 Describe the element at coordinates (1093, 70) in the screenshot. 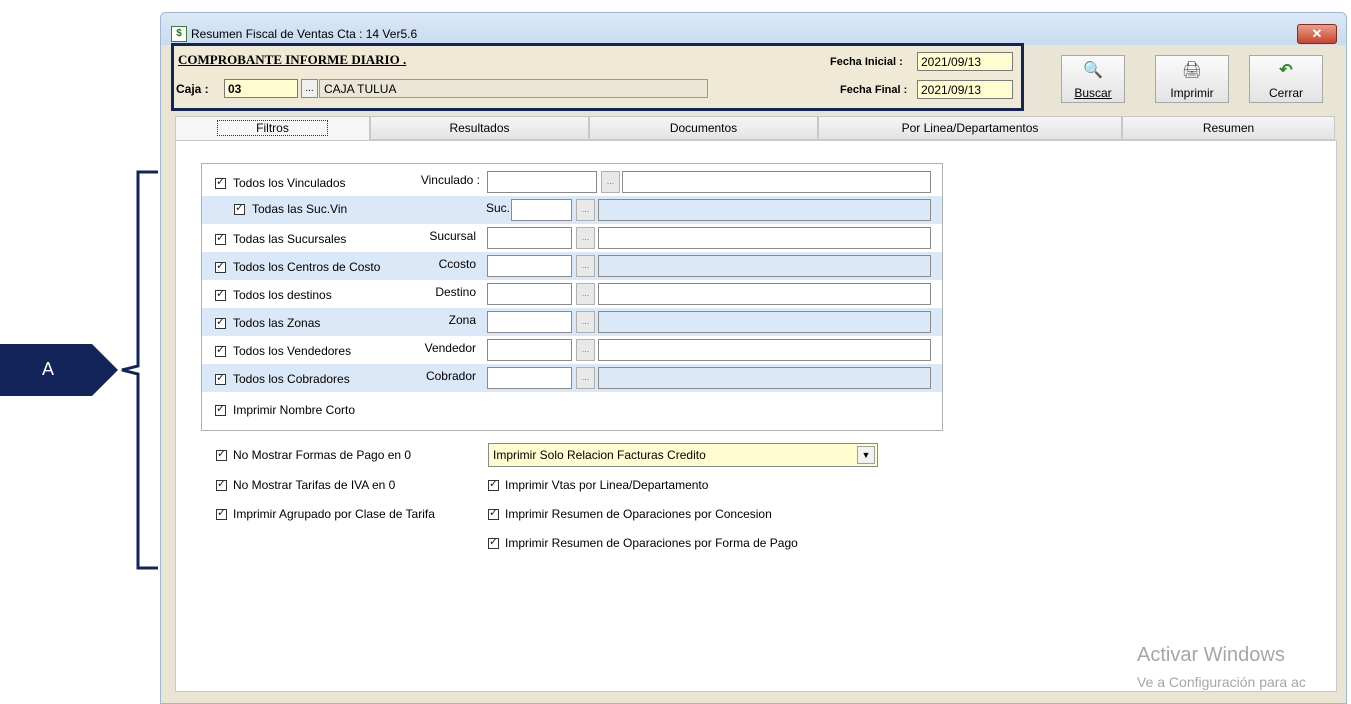

I see `search-icon: 🔍` at that location.